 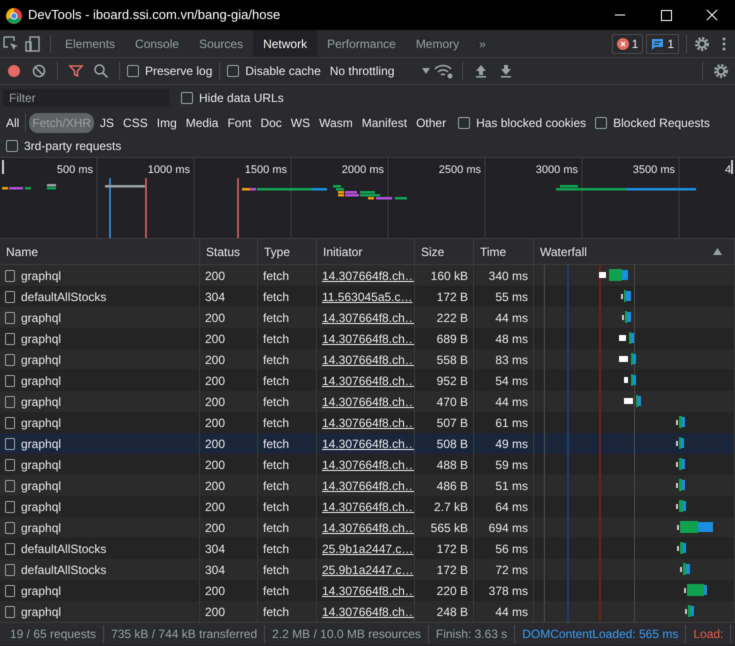 I want to click on panel-tab: Elements, so click(x=90, y=43).